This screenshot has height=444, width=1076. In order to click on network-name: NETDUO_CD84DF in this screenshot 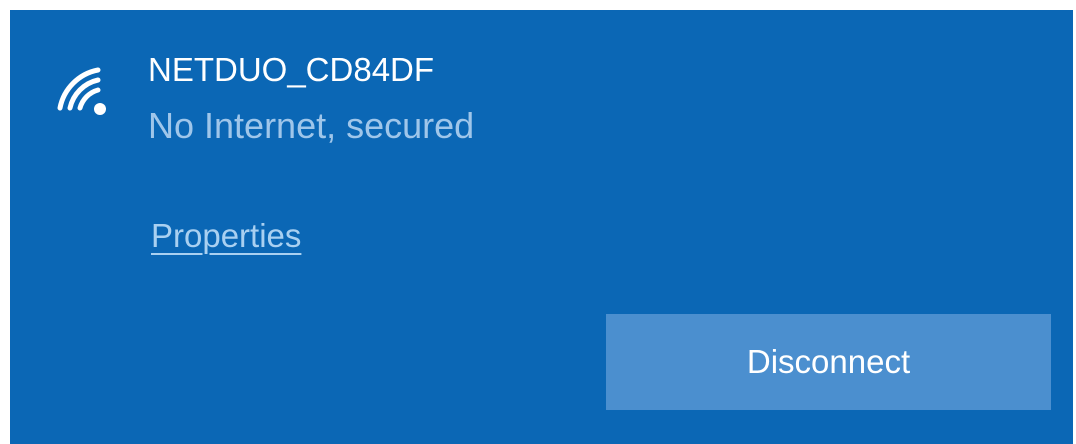, I will do `click(291, 69)`.